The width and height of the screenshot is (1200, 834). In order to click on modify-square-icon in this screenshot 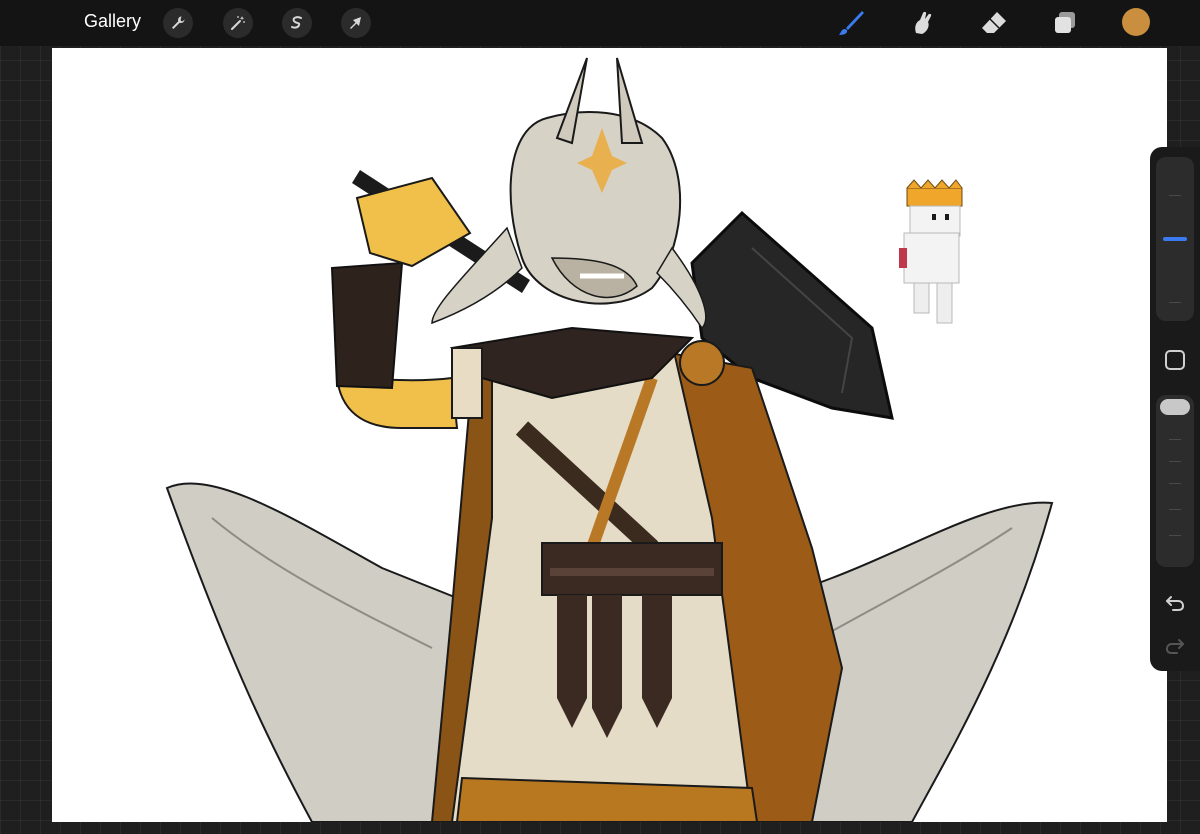, I will do `click(1175, 360)`.